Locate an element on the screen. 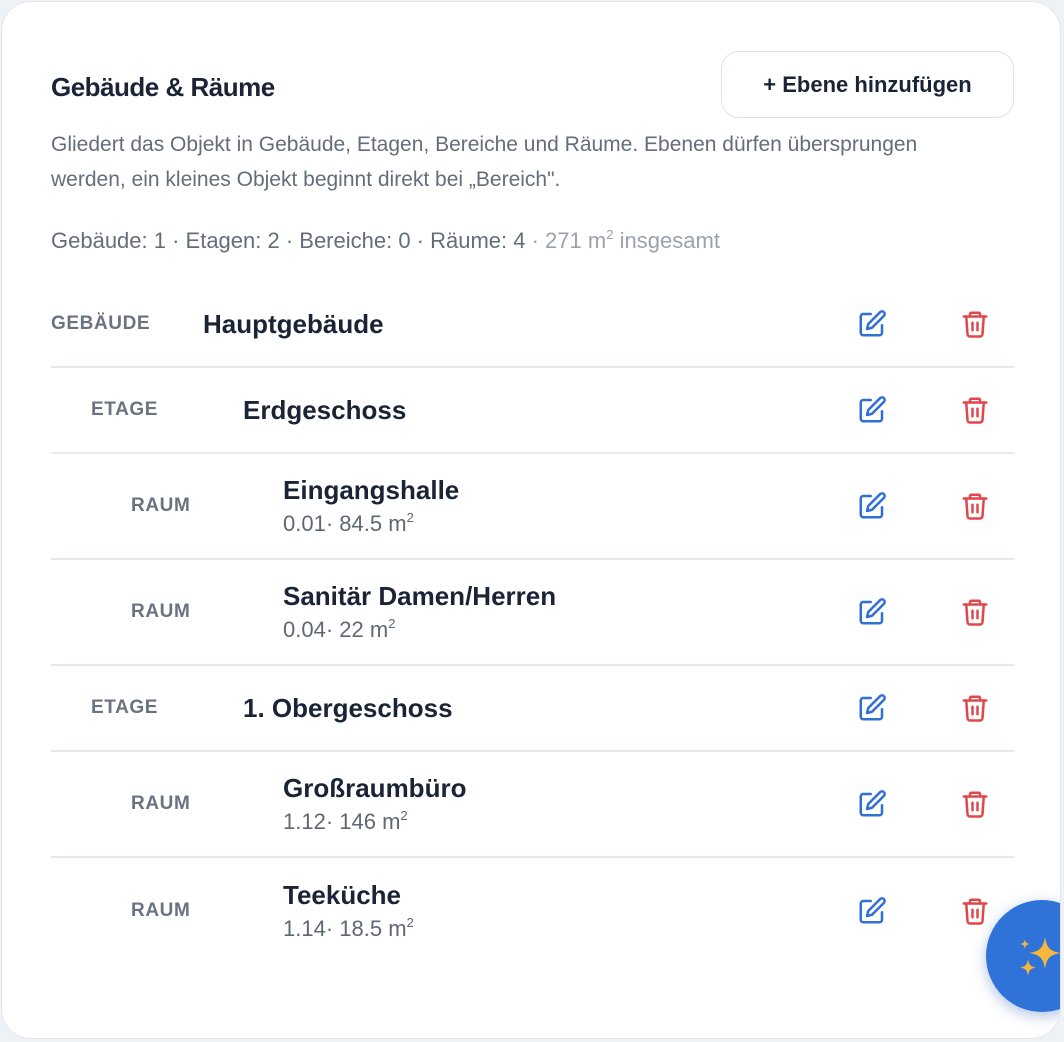  room-number-area: 0.01· 84.5 m2 is located at coordinates (371, 524).